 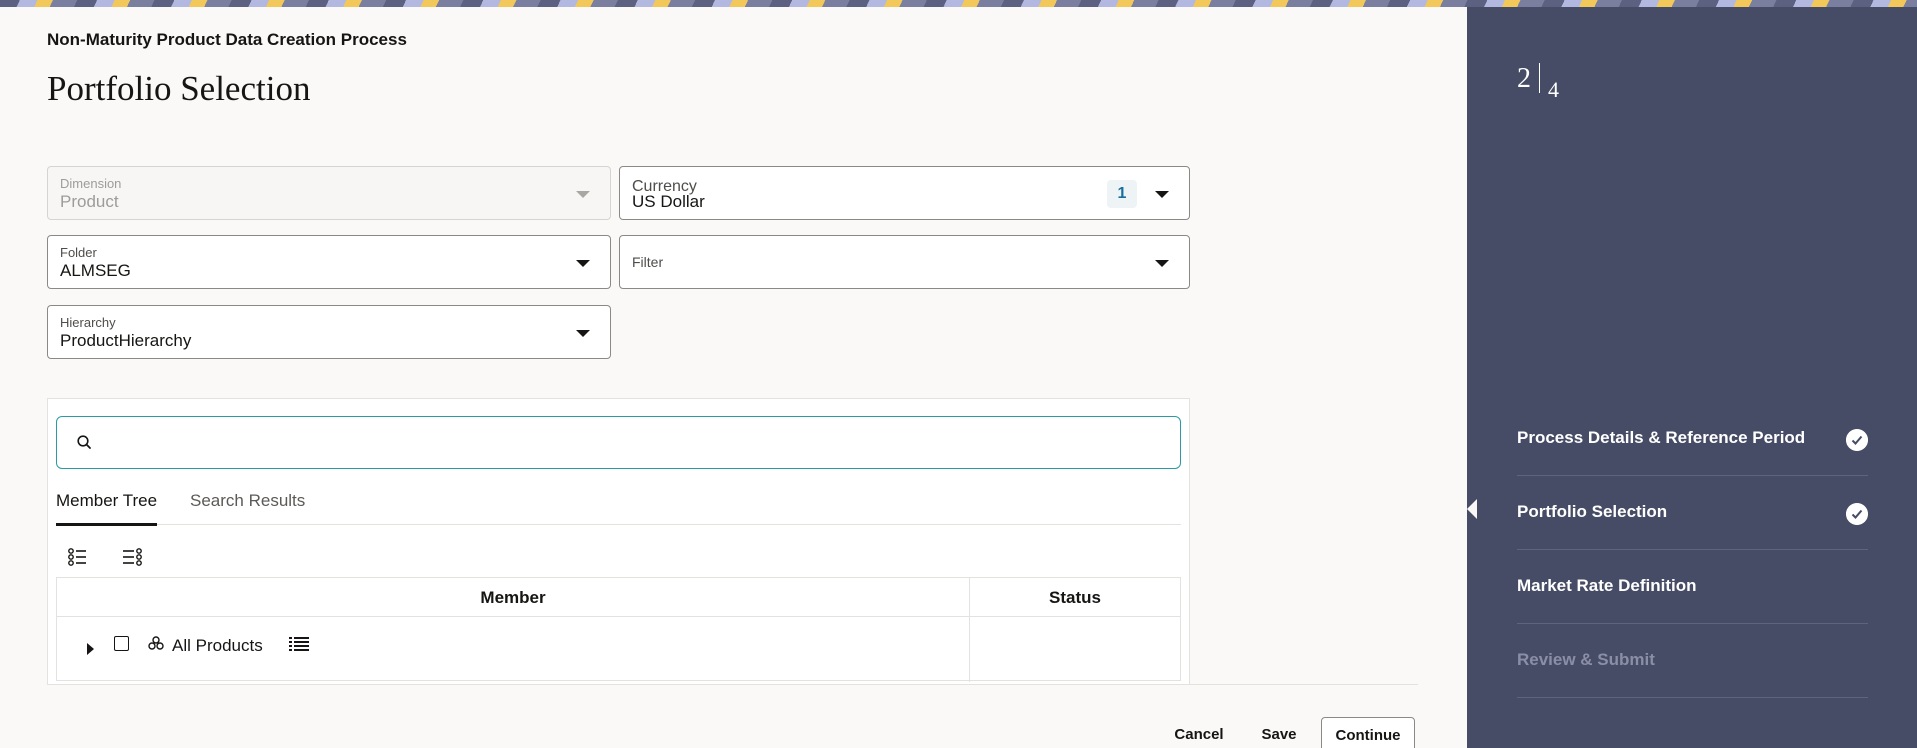 I want to click on member-tabs: Member Tree Search Results, so click(x=618, y=502).